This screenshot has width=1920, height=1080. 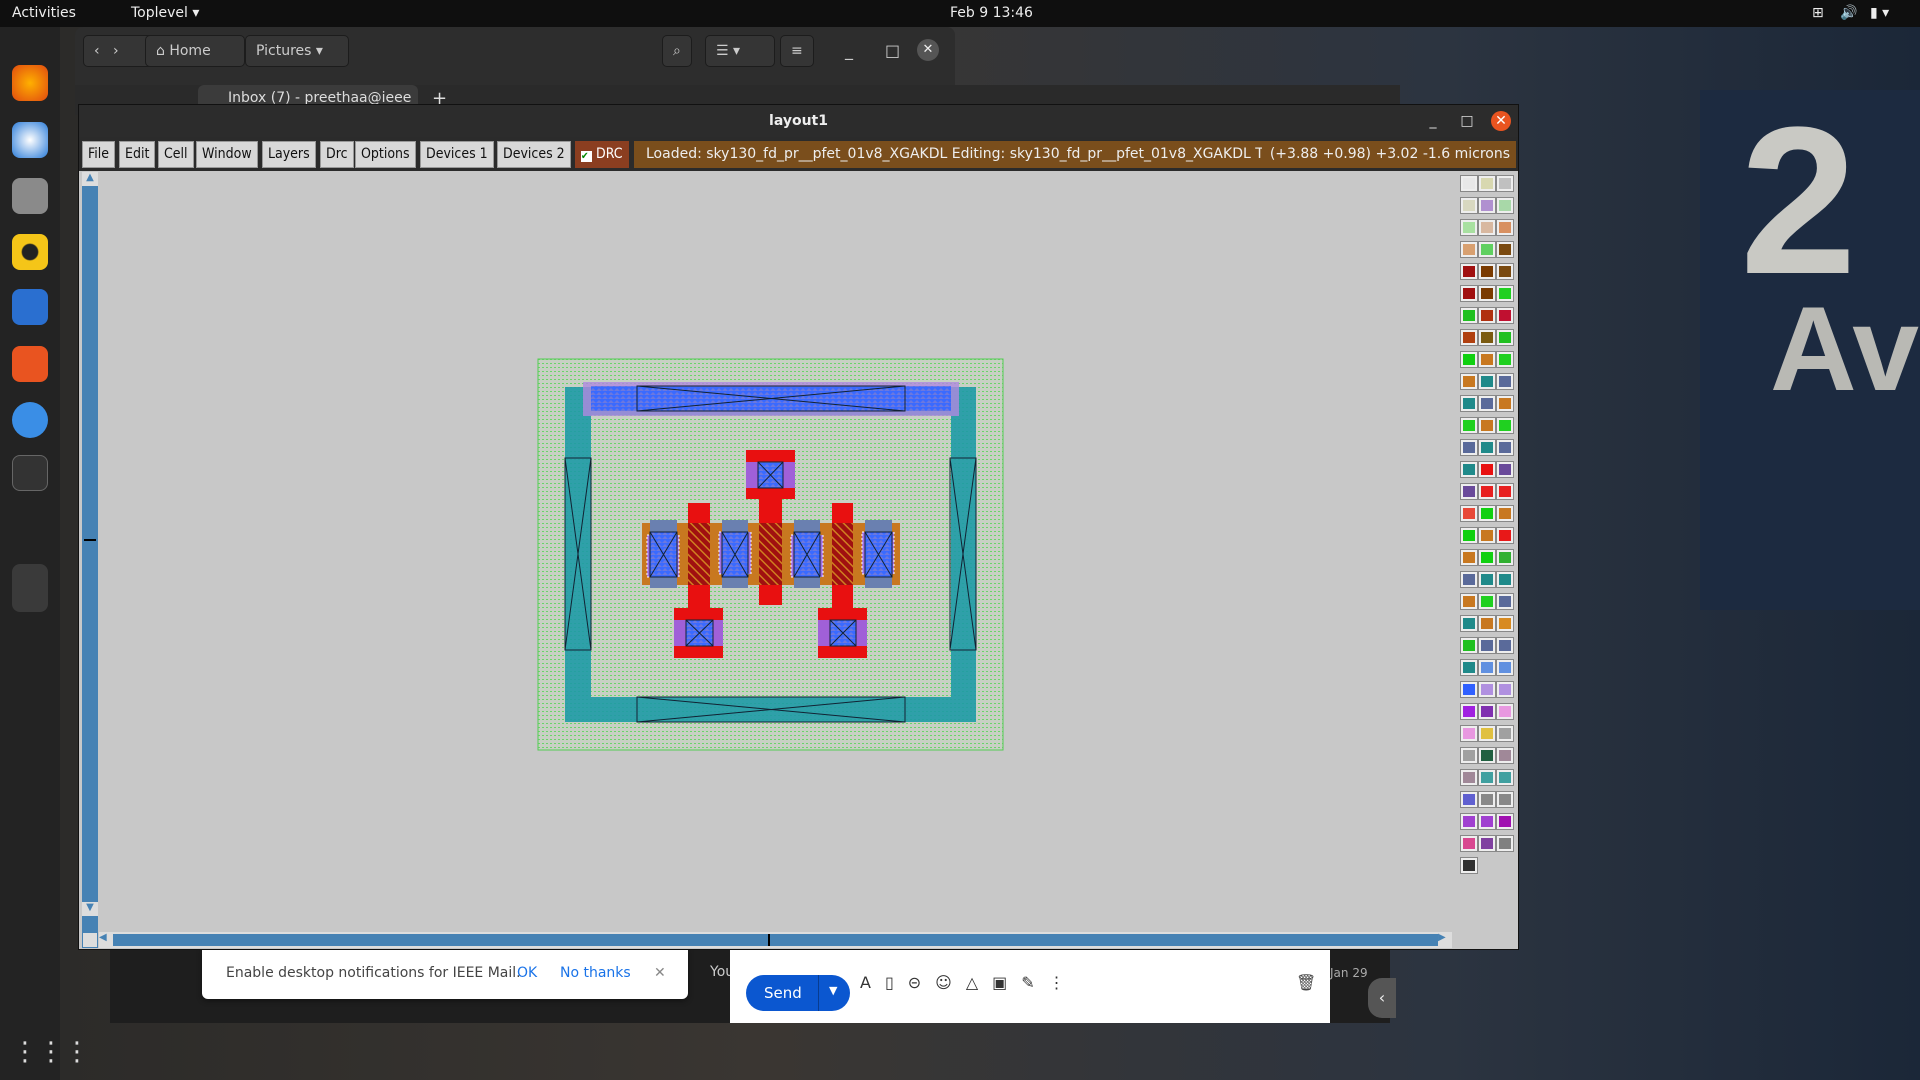 What do you see at coordinates (1382, 998) in the screenshot?
I see `side-panel-toggle: ‹` at bounding box center [1382, 998].